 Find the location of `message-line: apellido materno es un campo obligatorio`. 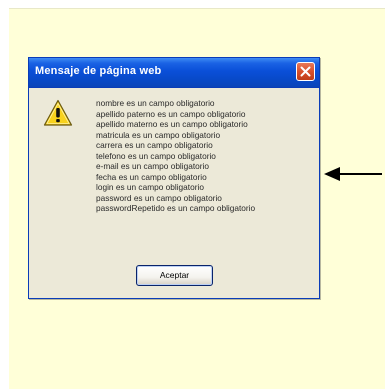

message-line: apellido materno es un campo obligatorio is located at coordinates (172, 124).